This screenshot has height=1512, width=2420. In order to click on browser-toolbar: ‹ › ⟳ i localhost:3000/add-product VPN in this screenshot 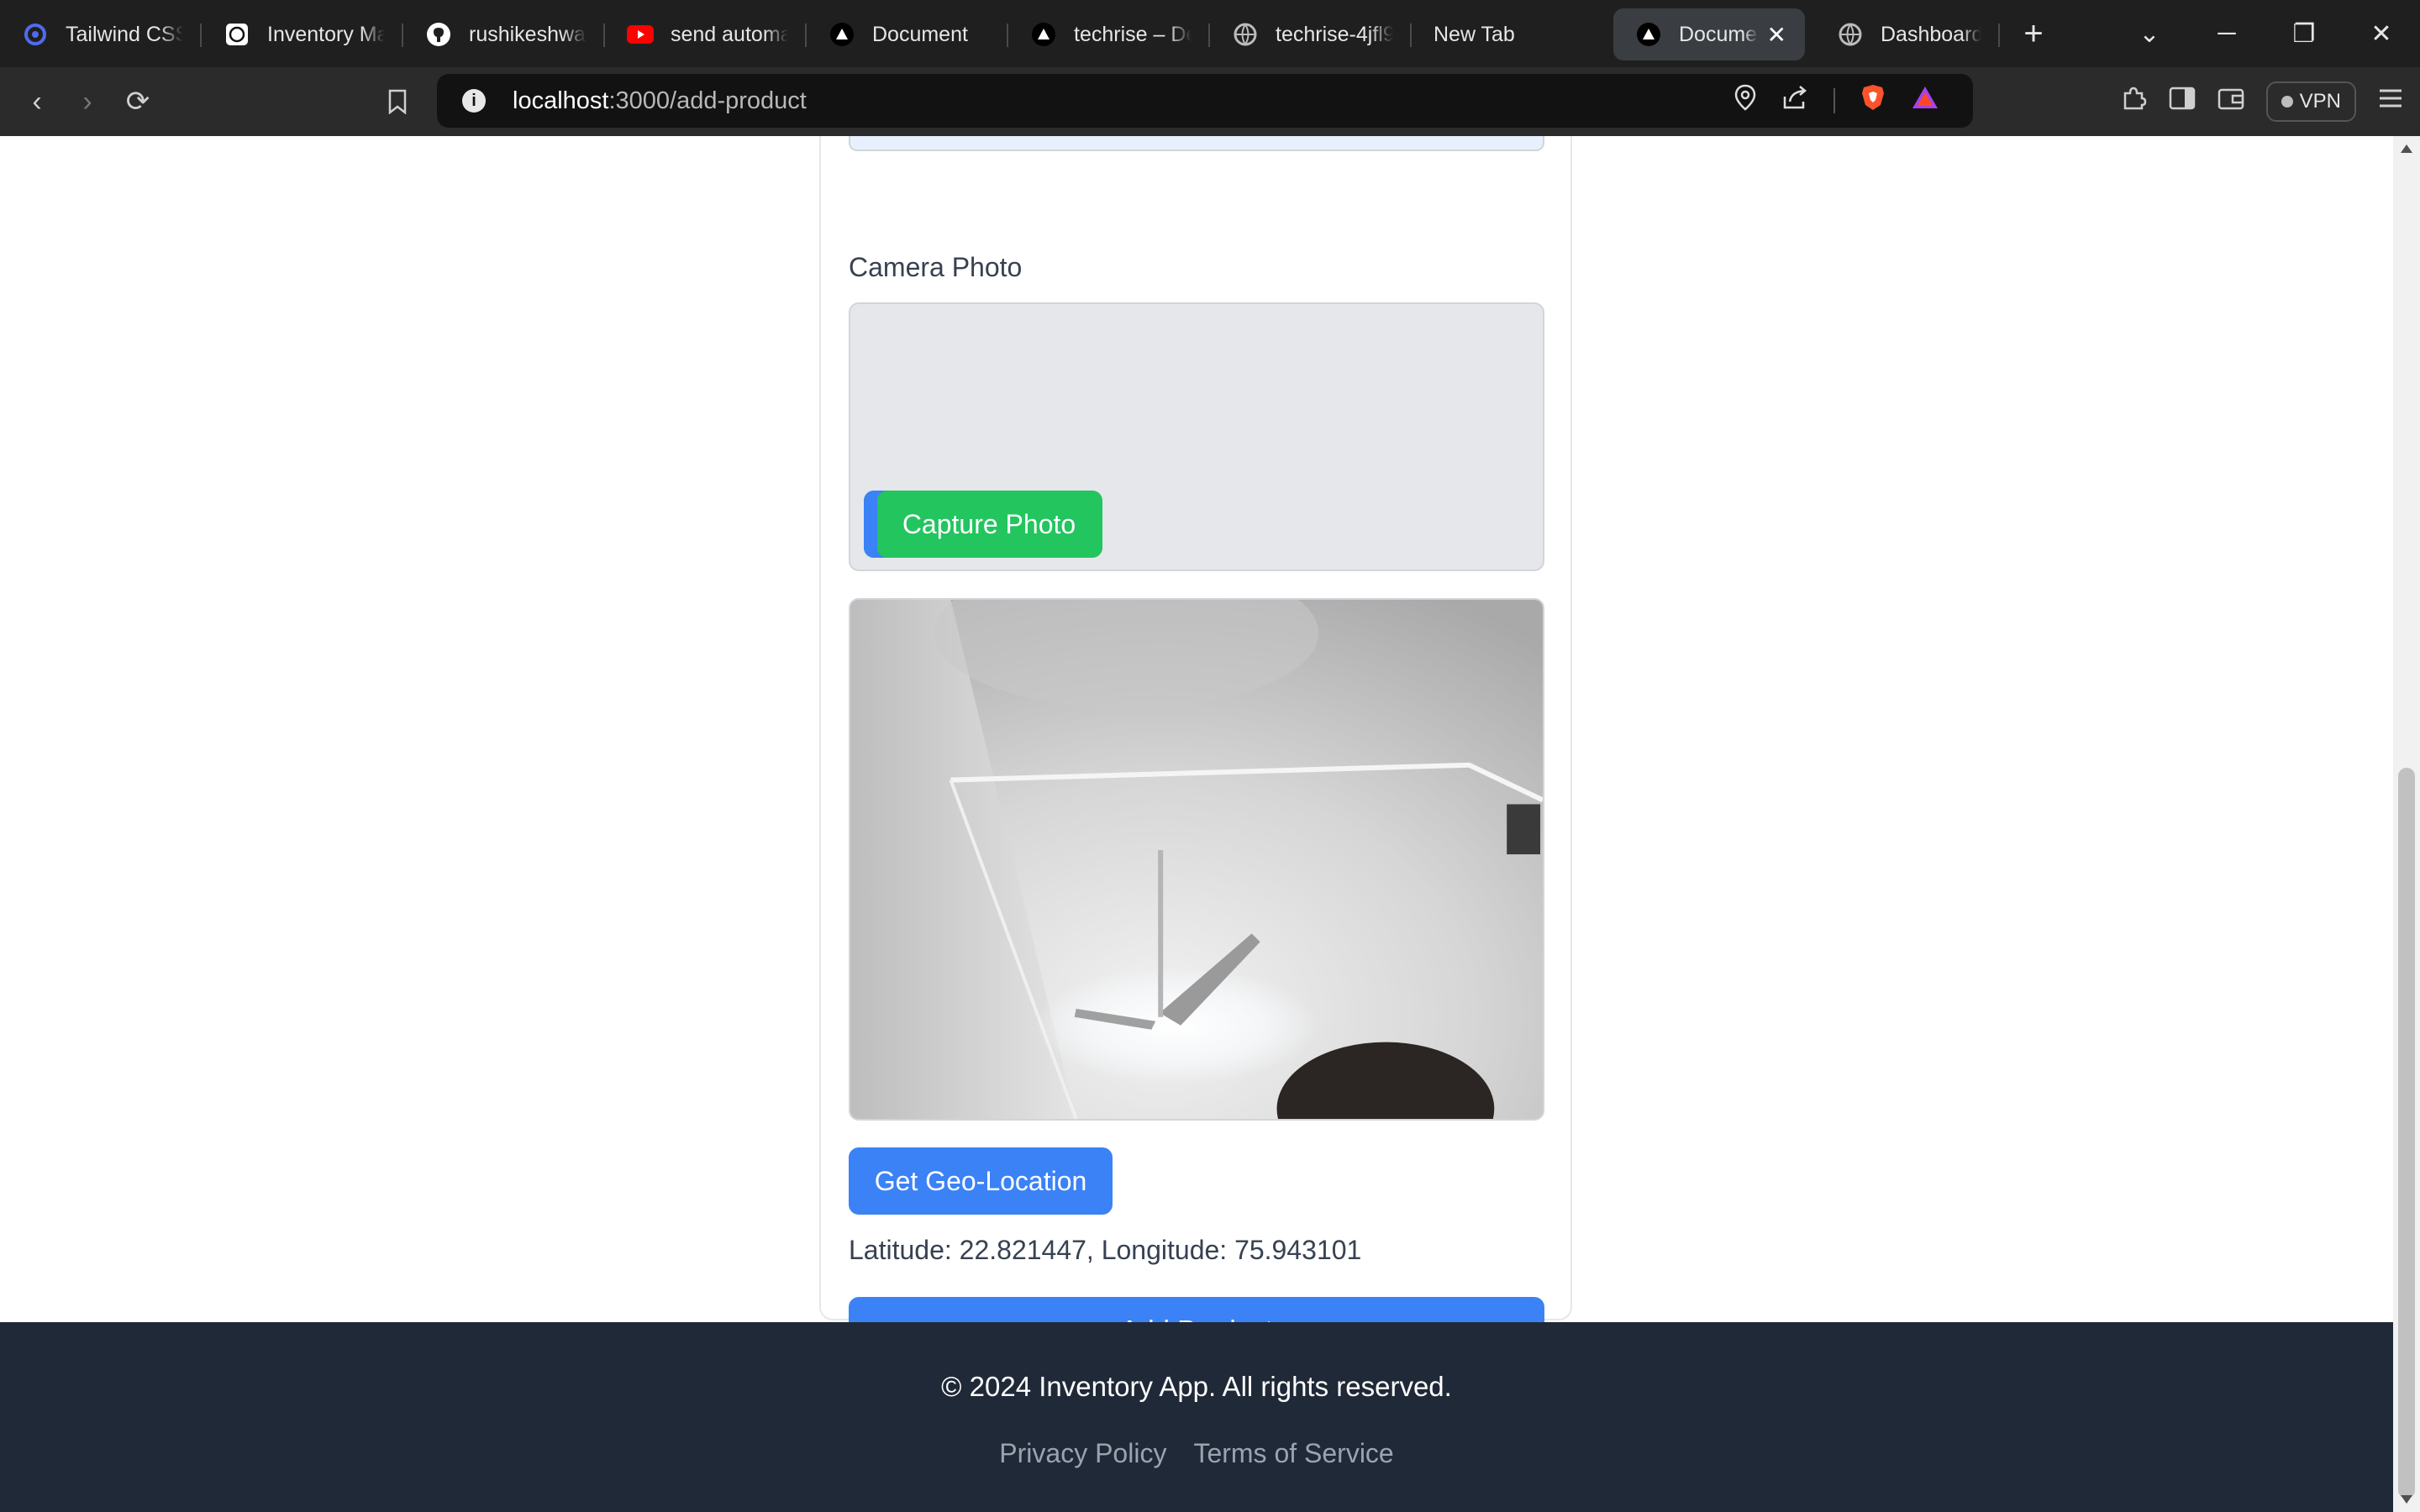, I will do `click(1210, 101)`.